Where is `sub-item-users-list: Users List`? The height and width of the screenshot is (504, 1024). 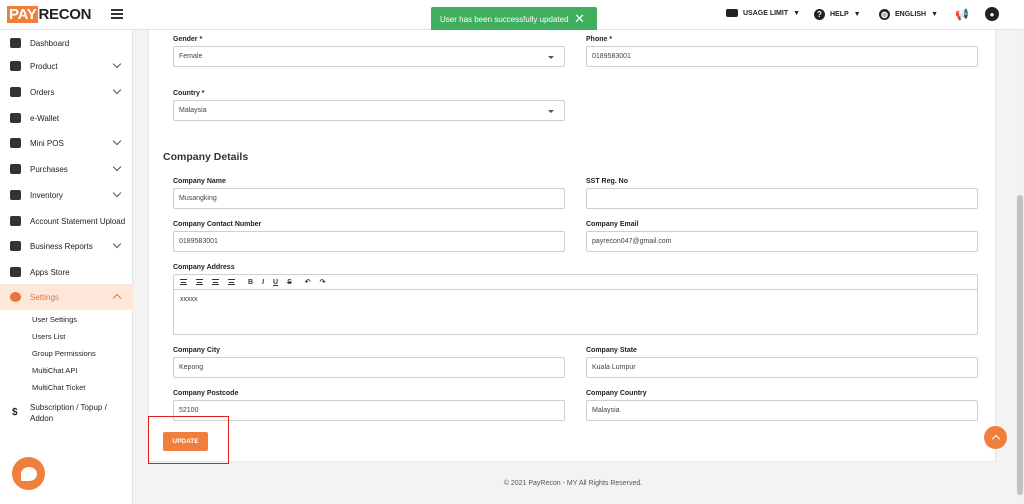
sub-item-users-list: Users List is located at coordinates (48, 336).